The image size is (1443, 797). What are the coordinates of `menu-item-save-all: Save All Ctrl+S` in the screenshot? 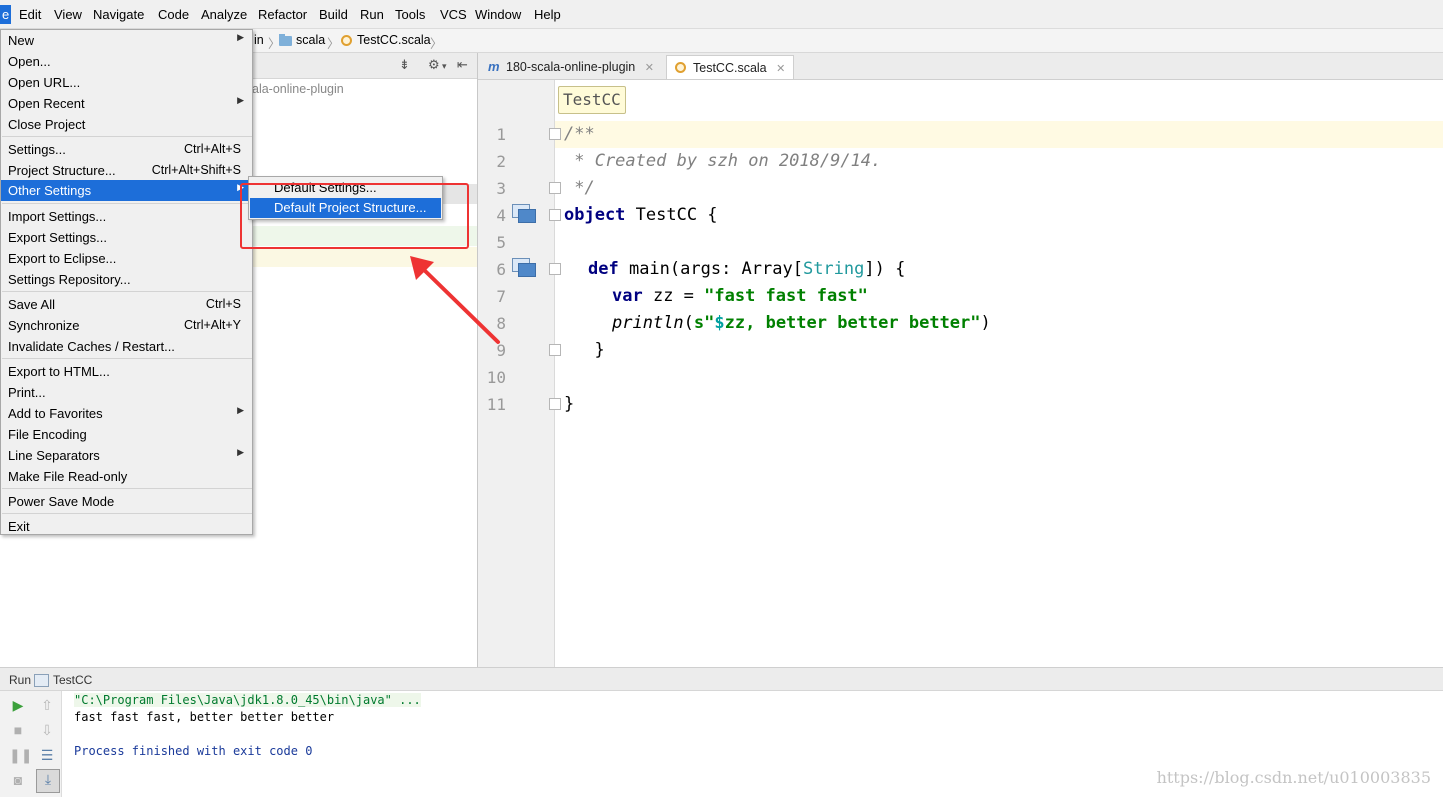 It's located at (126, 304).